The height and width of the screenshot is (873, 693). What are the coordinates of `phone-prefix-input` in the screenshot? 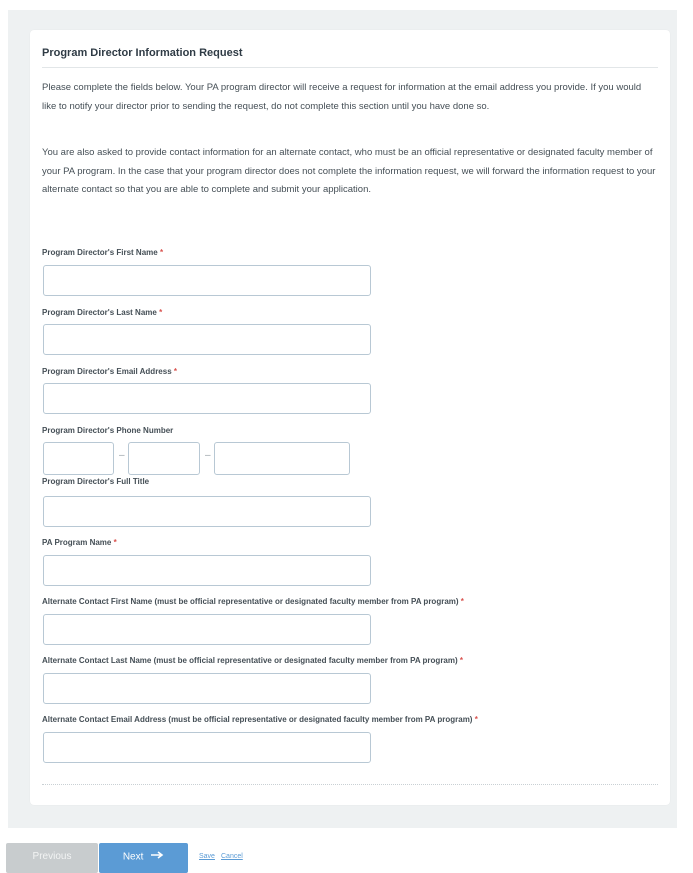 It's located at (164, 458).